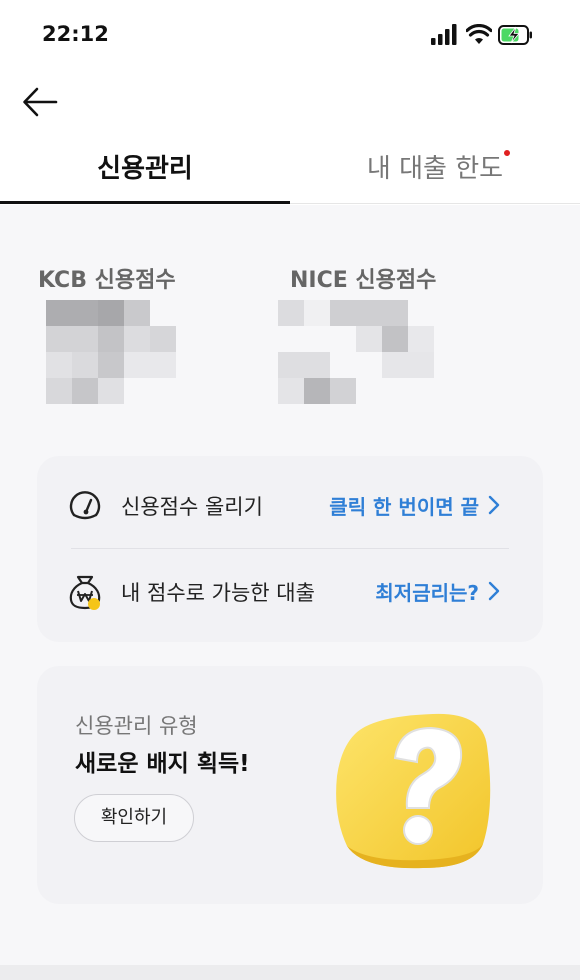 Image resolution: width=580 pixels, height=980 pixels. I want to click on signal-icon, so click(444, 34).